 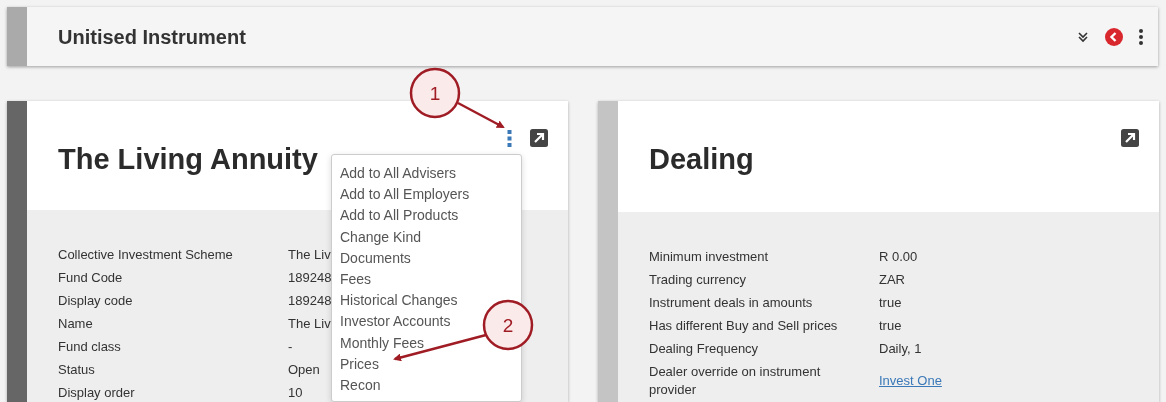 What do you see at coordinates (76, 324) in the screenshot?
I see `field-label: Name` at bounding box center [76, 324].